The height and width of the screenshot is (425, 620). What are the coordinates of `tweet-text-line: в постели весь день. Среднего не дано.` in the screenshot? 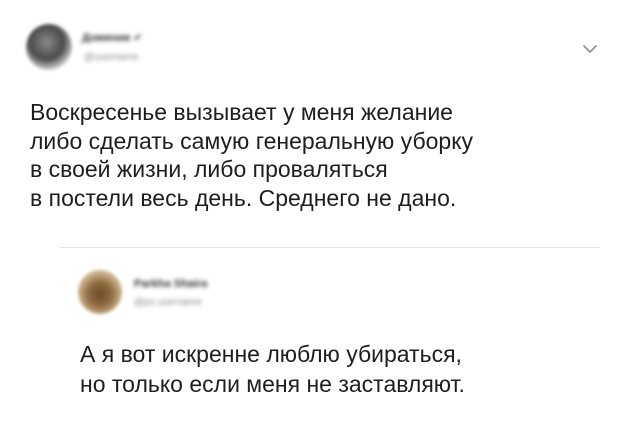 It's located at (243, 197).